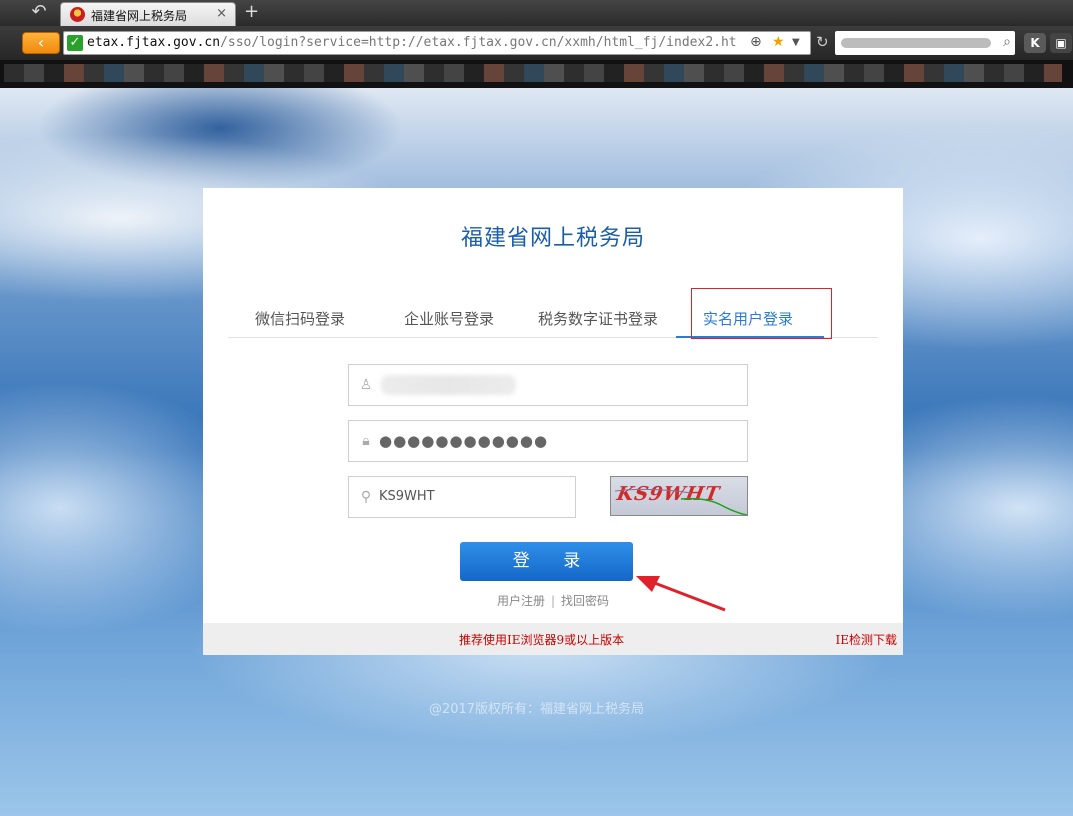  Describe the element at coordinates (1035, 43) in the screenshot. I see `extension-k-button: K` at that location.